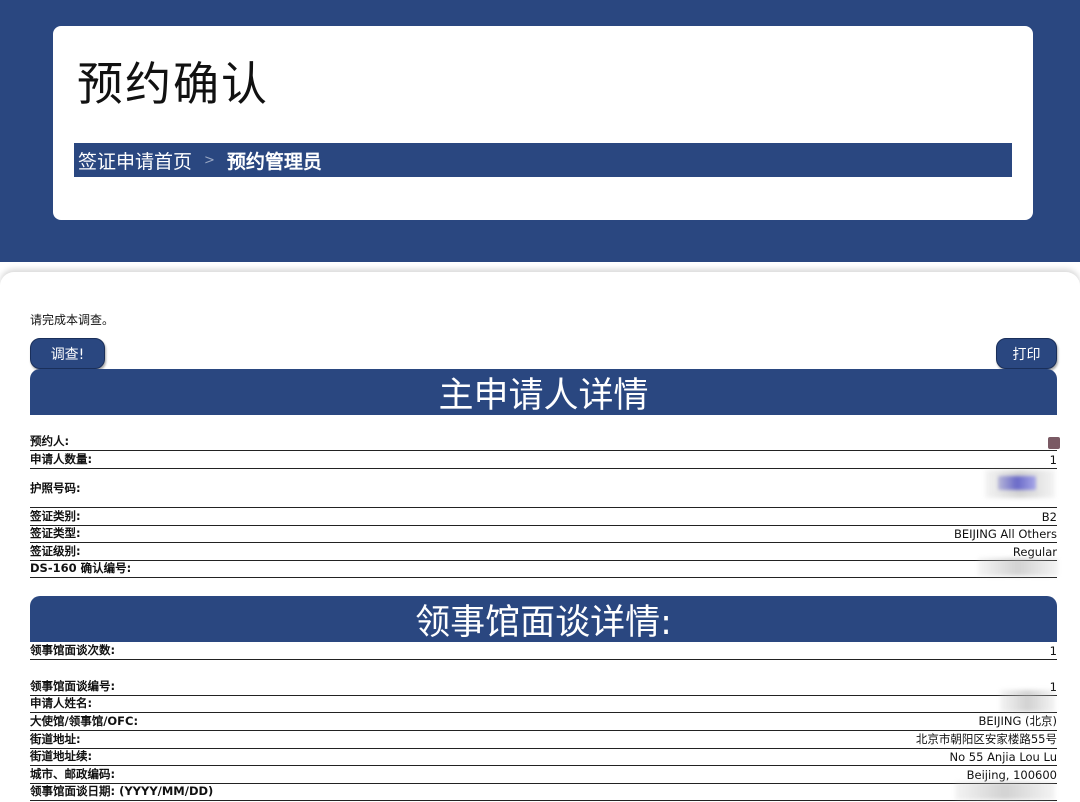  I want to click on row-label: 签证类型:, so click(55, 533).